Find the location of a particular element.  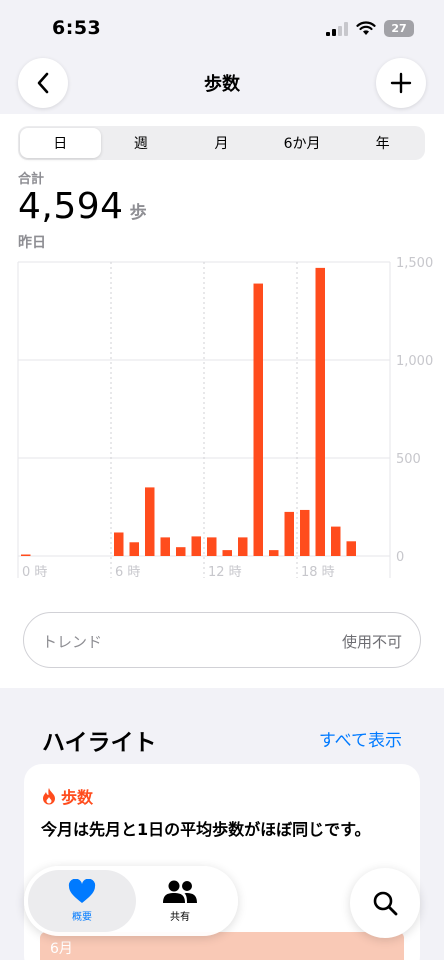

wifi-icon is located at coordinates (366, 28).